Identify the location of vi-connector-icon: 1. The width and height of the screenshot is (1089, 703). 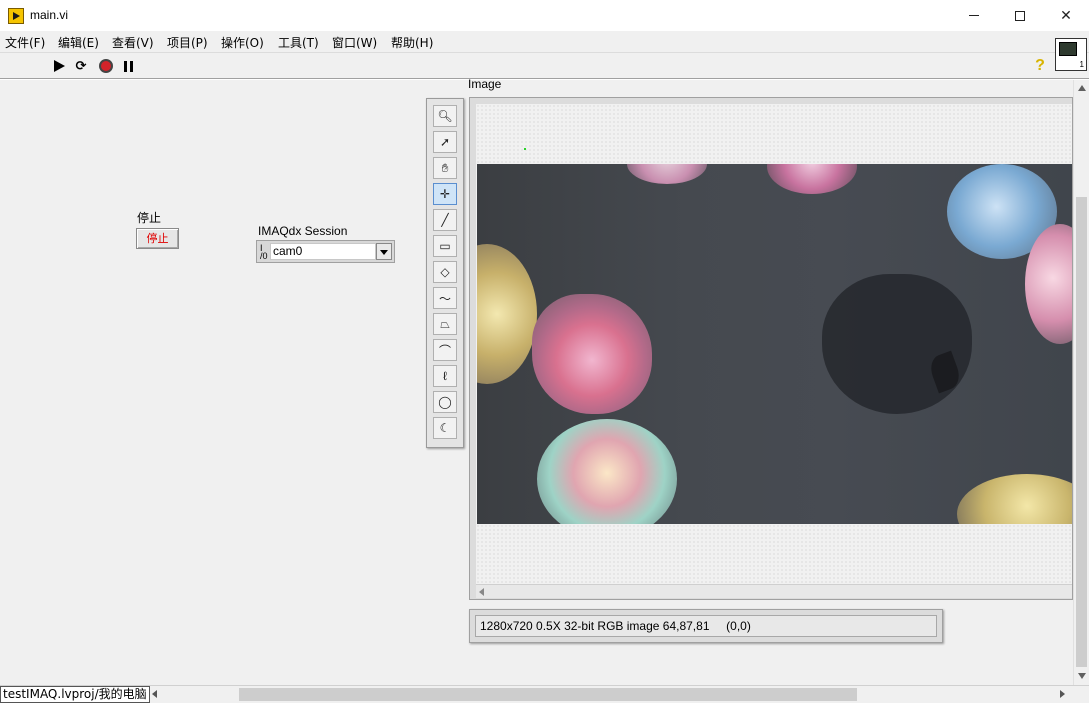
(1071, 54).